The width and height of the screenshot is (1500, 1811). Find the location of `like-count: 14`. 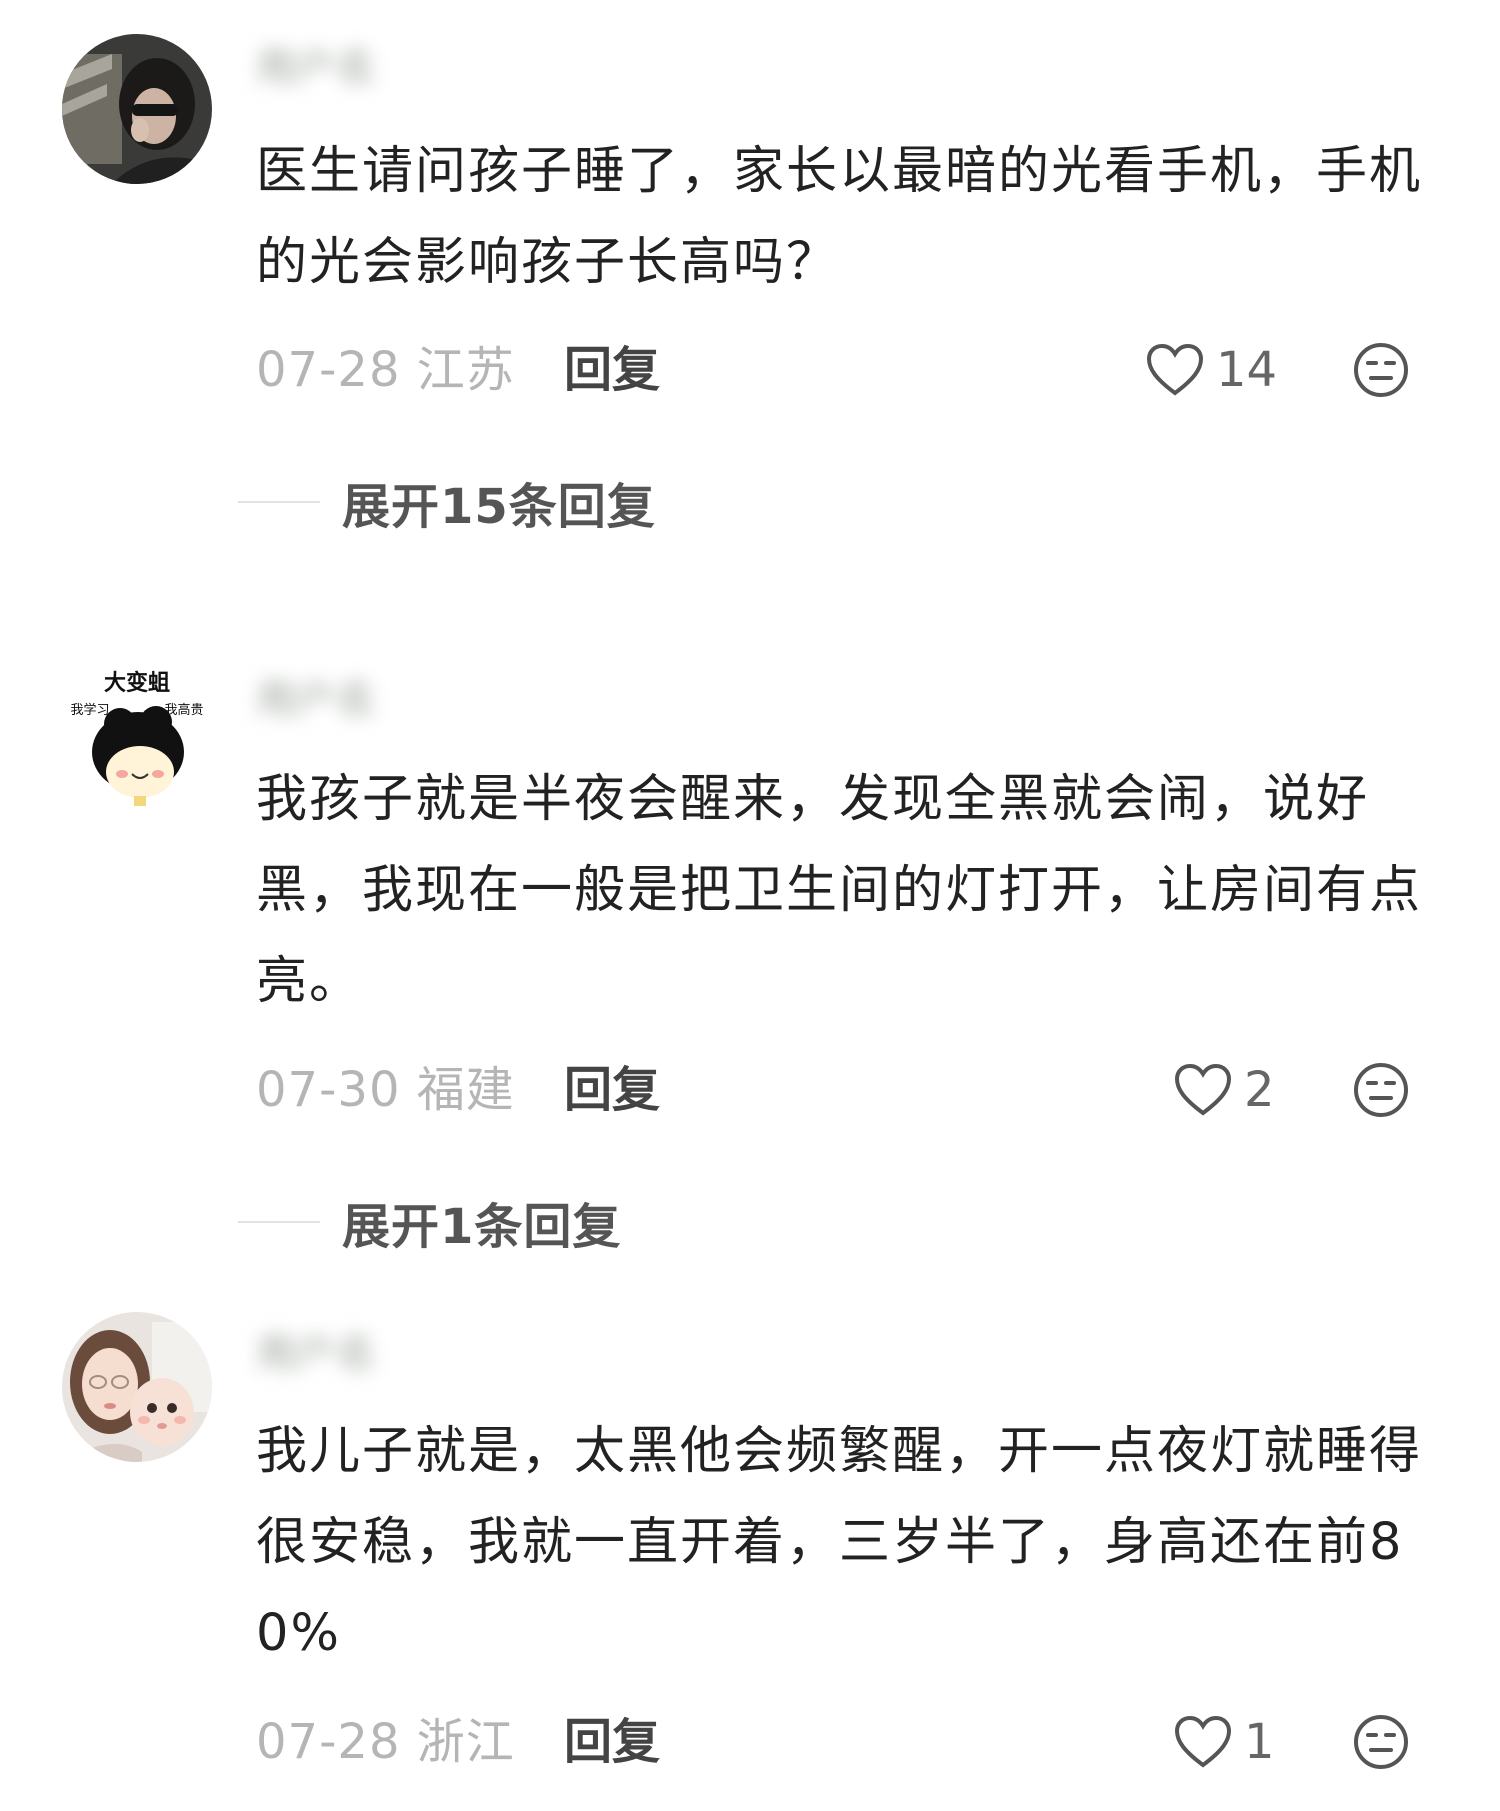

like-count: 14 is located at coordinates (1247, 370).